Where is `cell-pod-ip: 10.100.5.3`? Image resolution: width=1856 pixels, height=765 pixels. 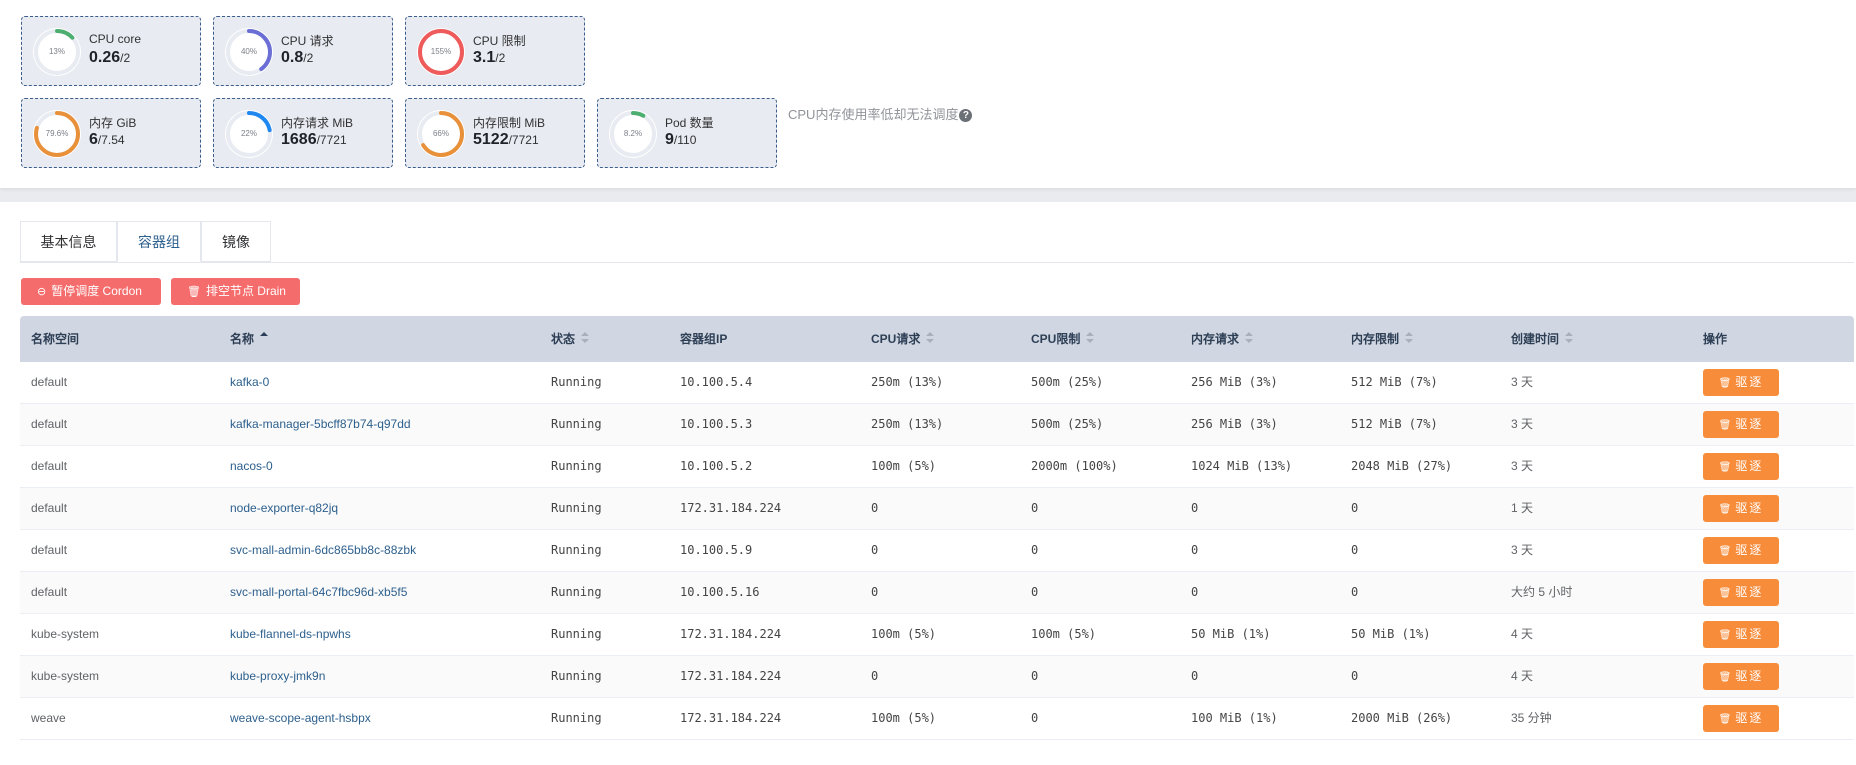
cell-pod-ip: 10.100.5.3 is located at coordinates (716, 424).